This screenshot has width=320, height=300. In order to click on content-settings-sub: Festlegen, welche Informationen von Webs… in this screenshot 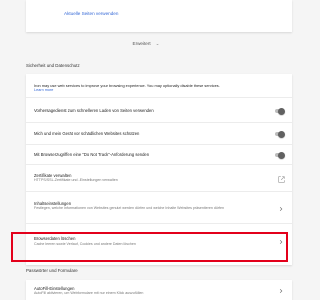, I will do `click(129, 208)`.